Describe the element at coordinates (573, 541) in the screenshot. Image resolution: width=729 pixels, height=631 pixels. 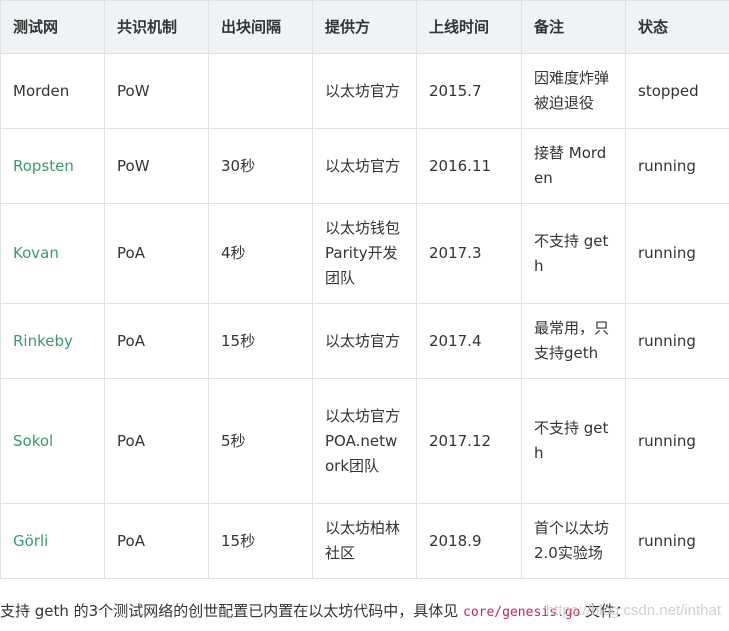
I see `note-cell: 首个以太坊2.0实验场` at that location.